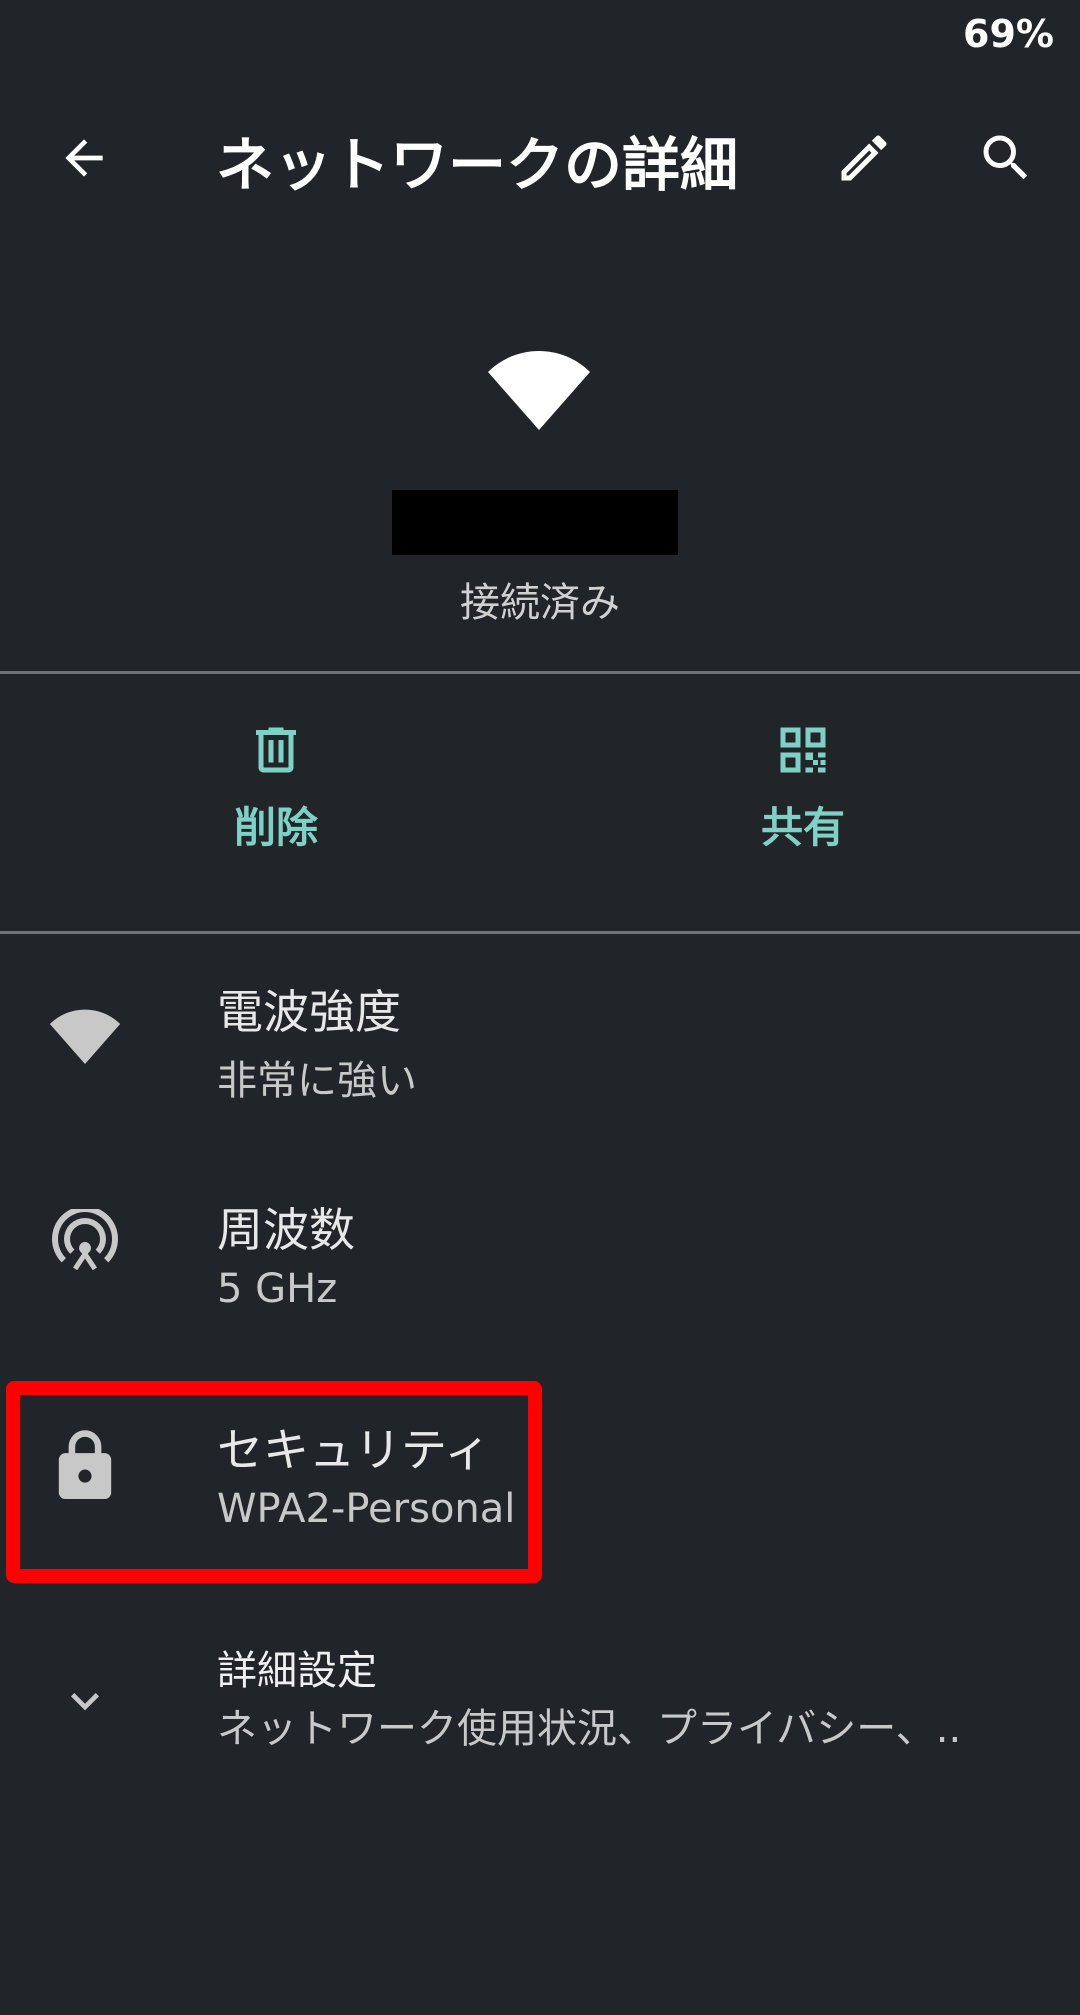  Describe the element at coordinates (297, 1671) in the screenshot. I see `advanced-settings-title: 詳細設定` at that location.